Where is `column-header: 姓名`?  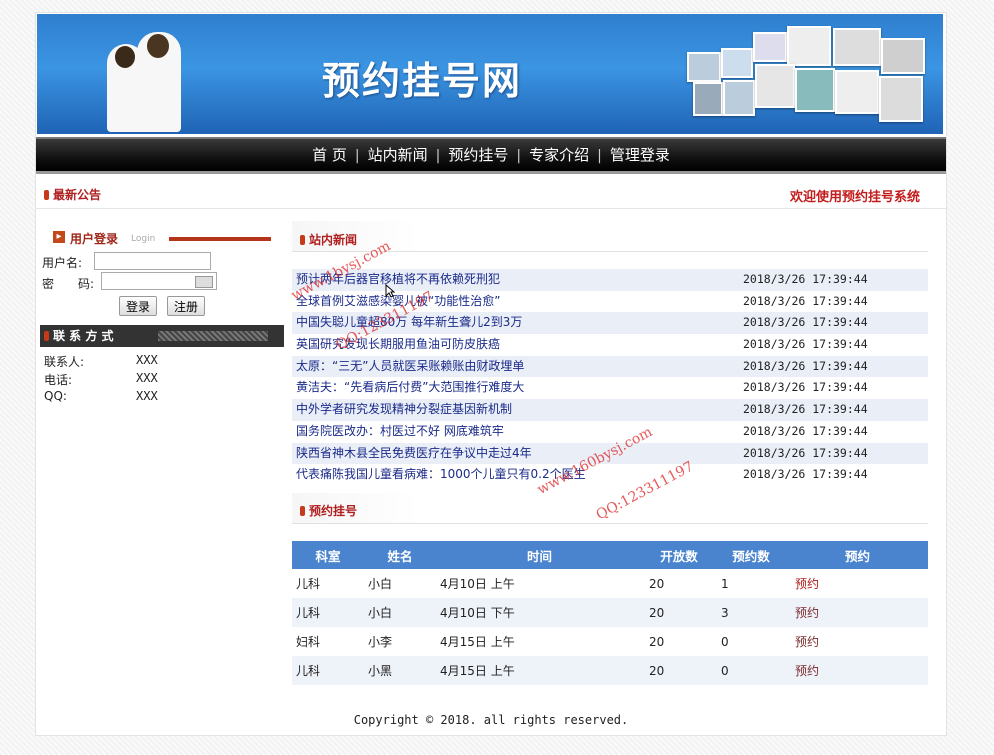
column-header: 姓名 is located at coordinates (400, 555).